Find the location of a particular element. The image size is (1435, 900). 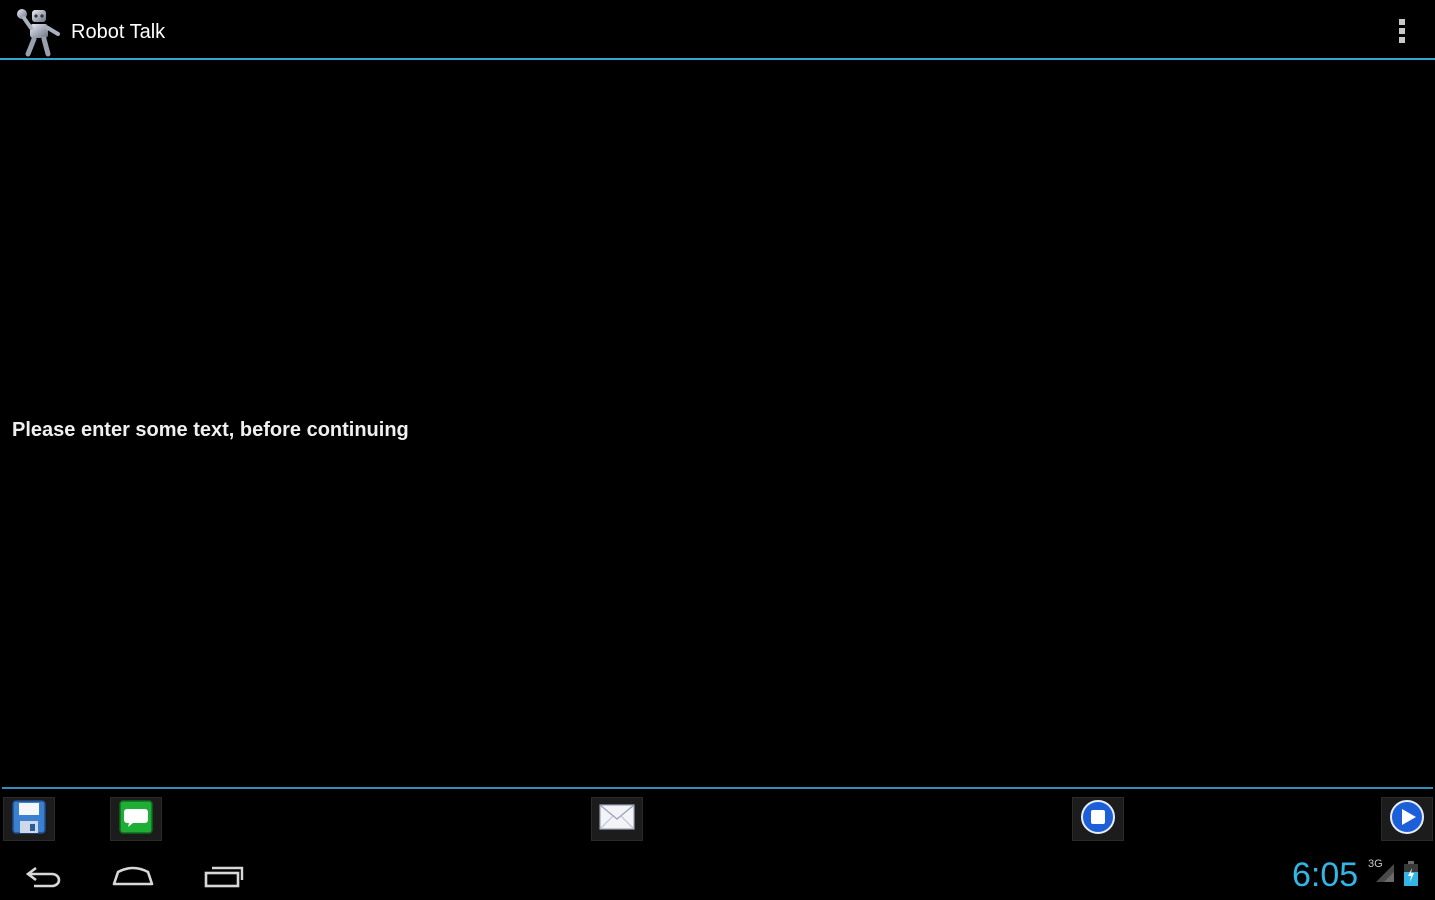

overflow-menu-icon is located at coordinates (1402, 31).